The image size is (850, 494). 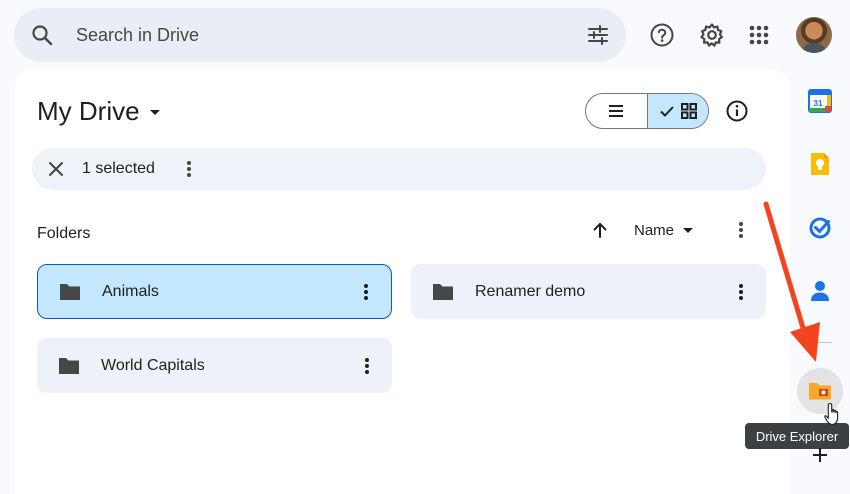 I want to click on page-title: My Drive, so click(x=99, y=111).